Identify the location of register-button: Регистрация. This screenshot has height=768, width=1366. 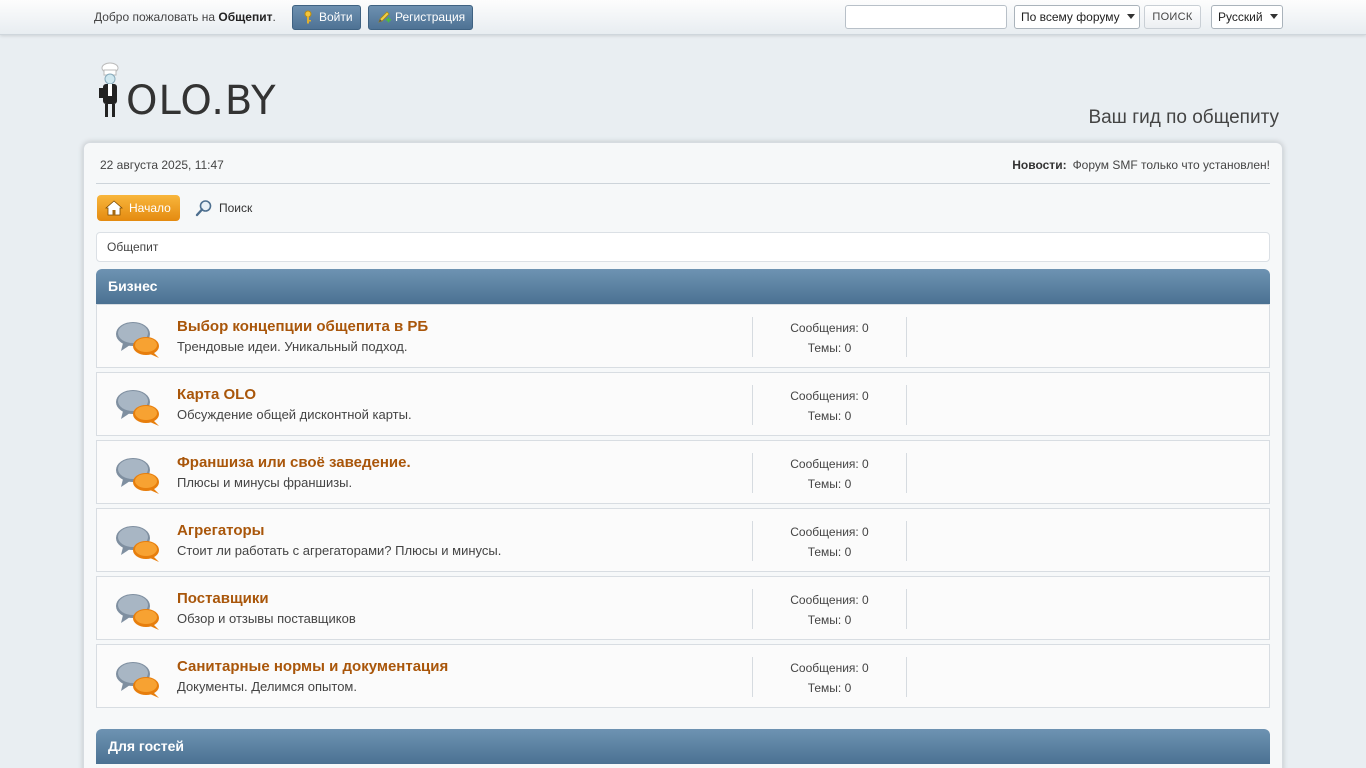
(421, 17).